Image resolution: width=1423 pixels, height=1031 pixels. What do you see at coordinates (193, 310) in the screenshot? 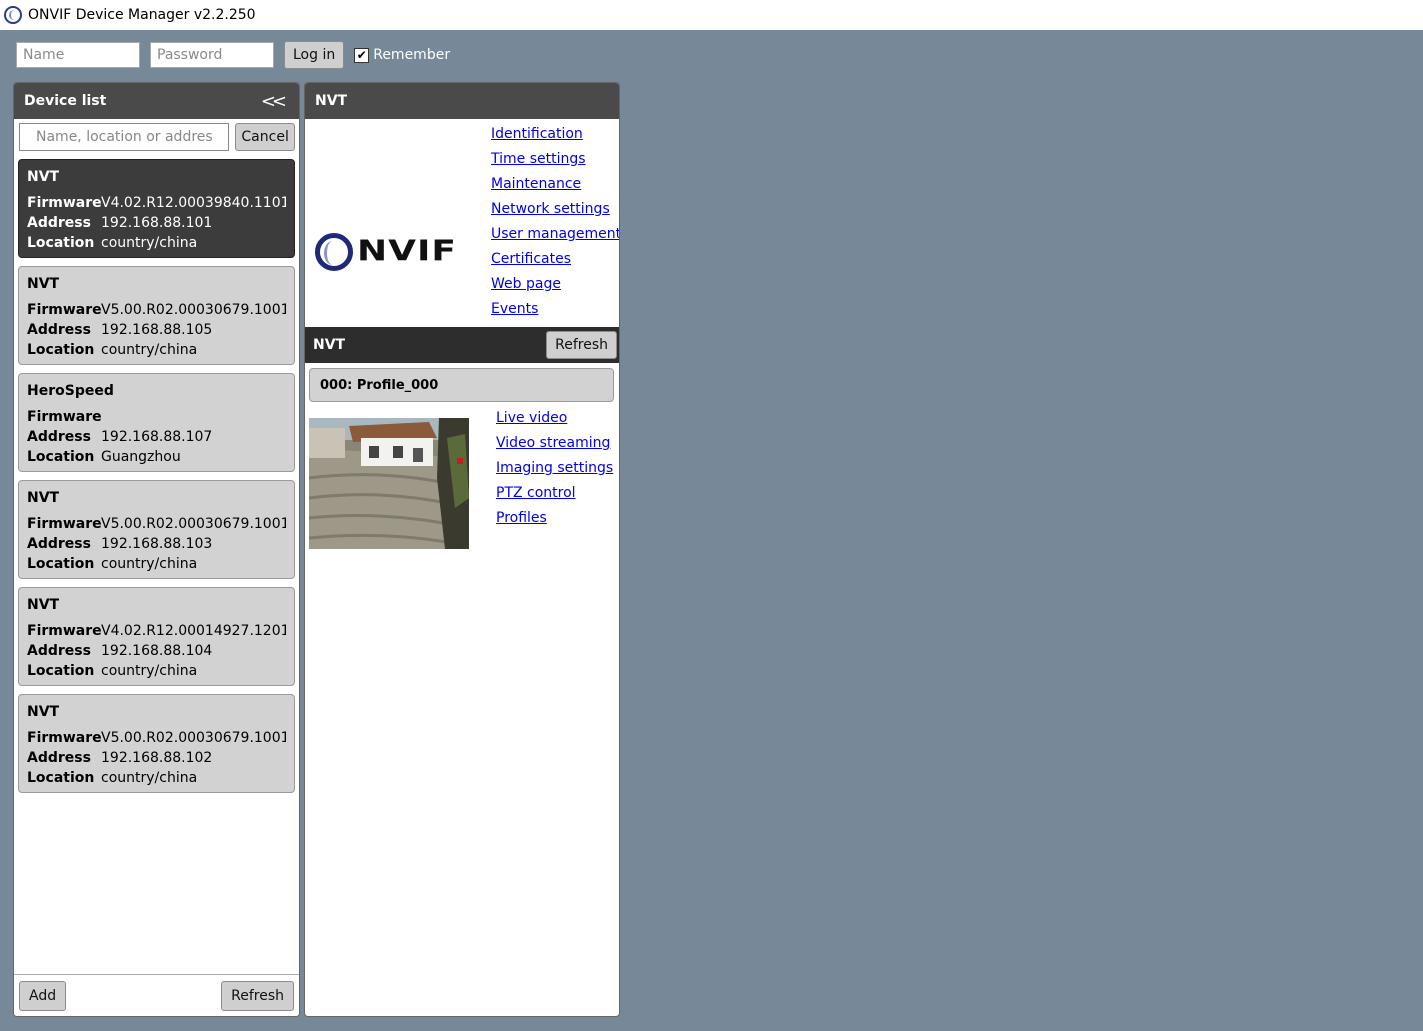
I see `device-firmware-value: V5.00.R02.00030679.10010.24` at bounding box center [193, 310].